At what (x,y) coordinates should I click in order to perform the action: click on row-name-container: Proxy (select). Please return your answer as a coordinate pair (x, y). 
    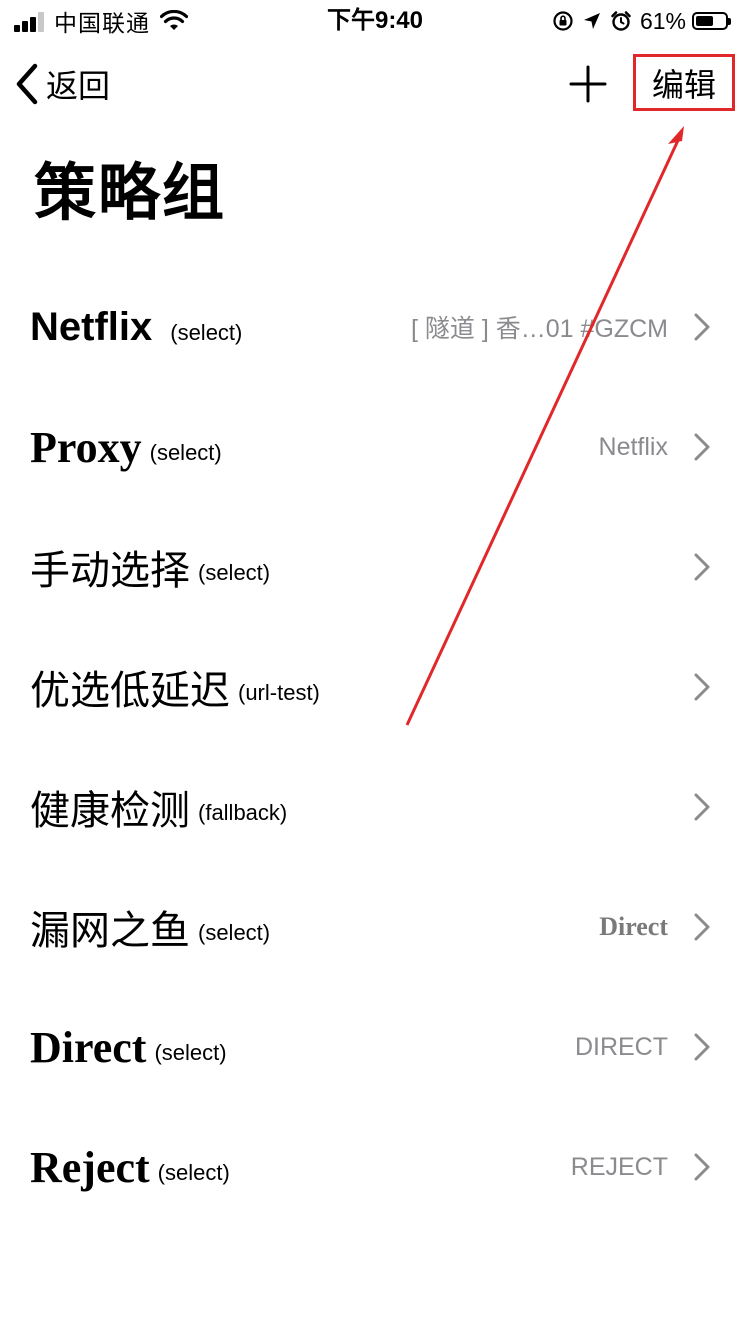
    Looking at the image, I should click on (126, 447).